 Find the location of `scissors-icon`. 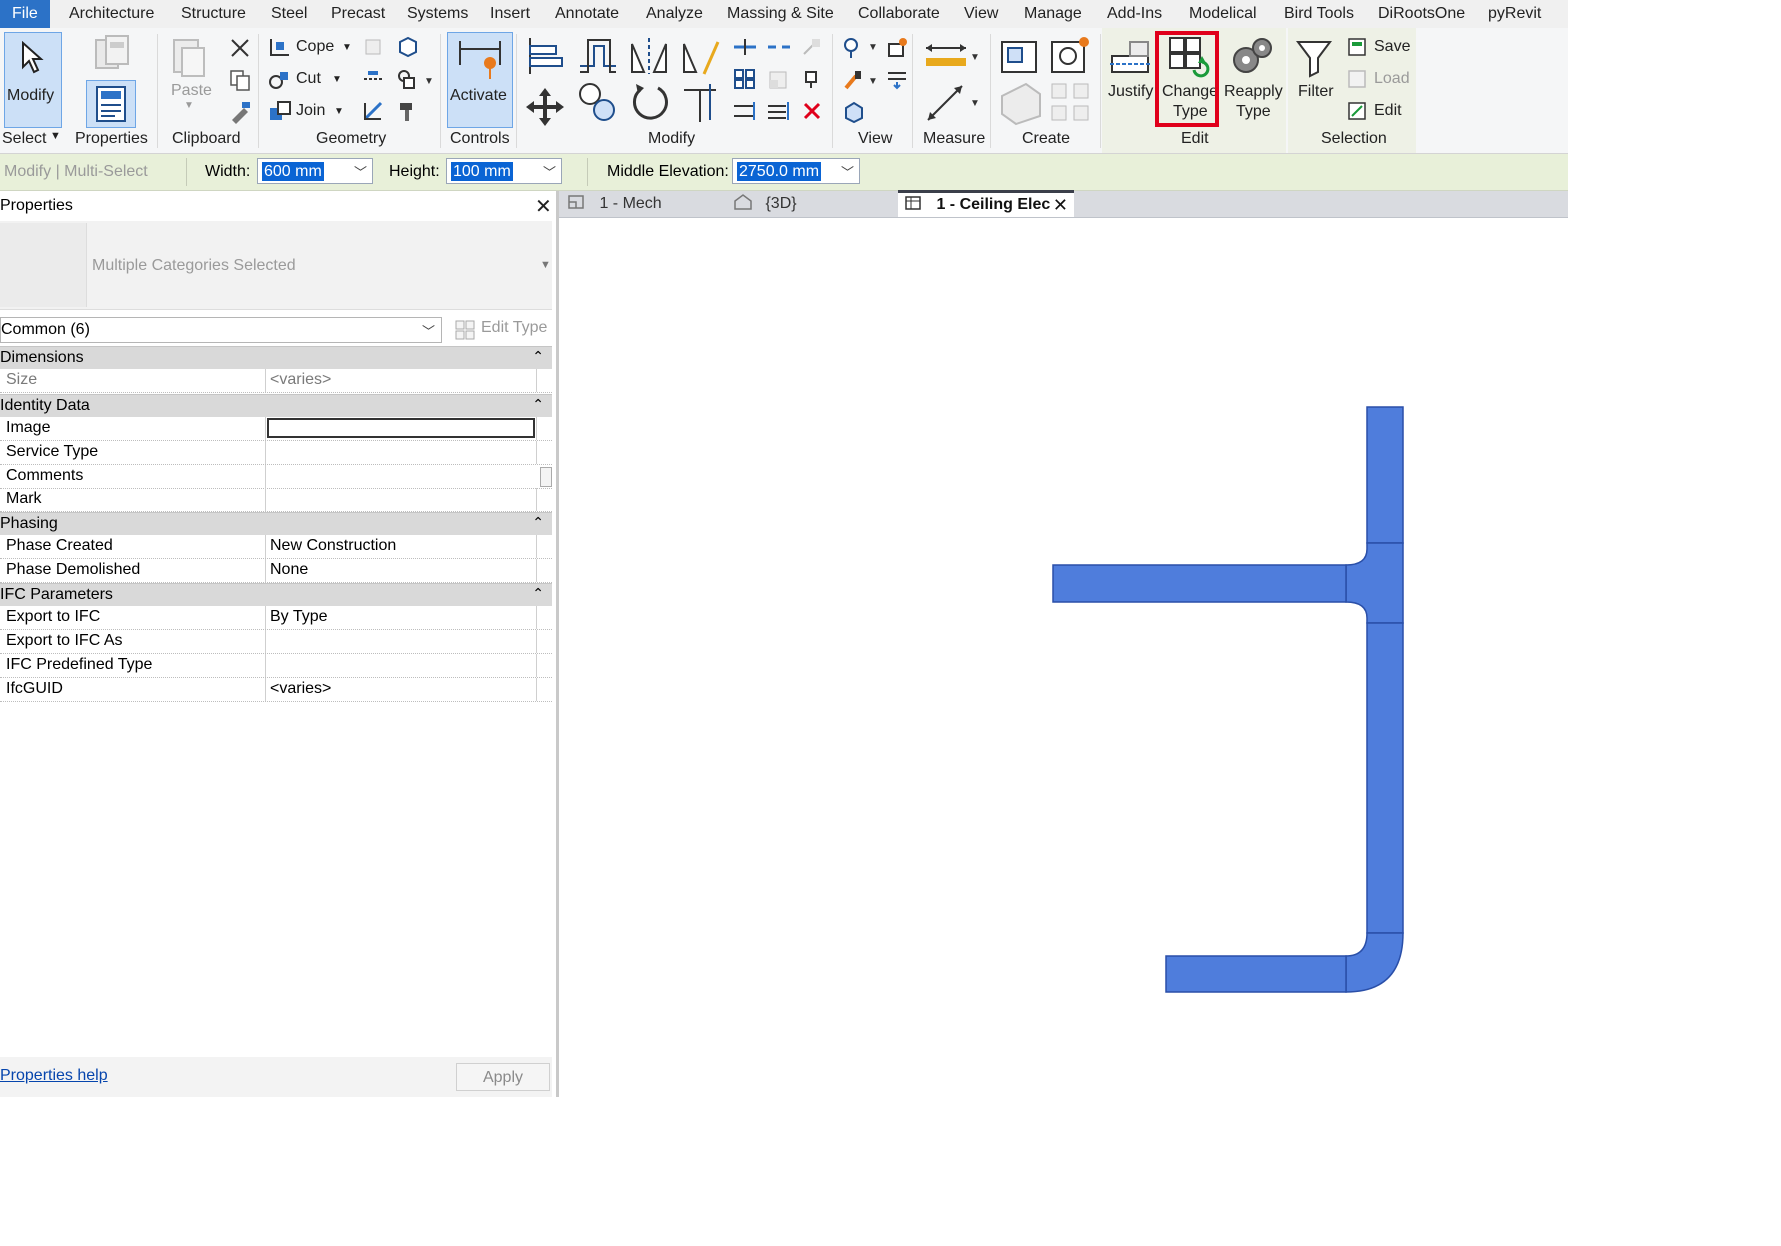

scissors-icon is located at coordinates (240, 48).